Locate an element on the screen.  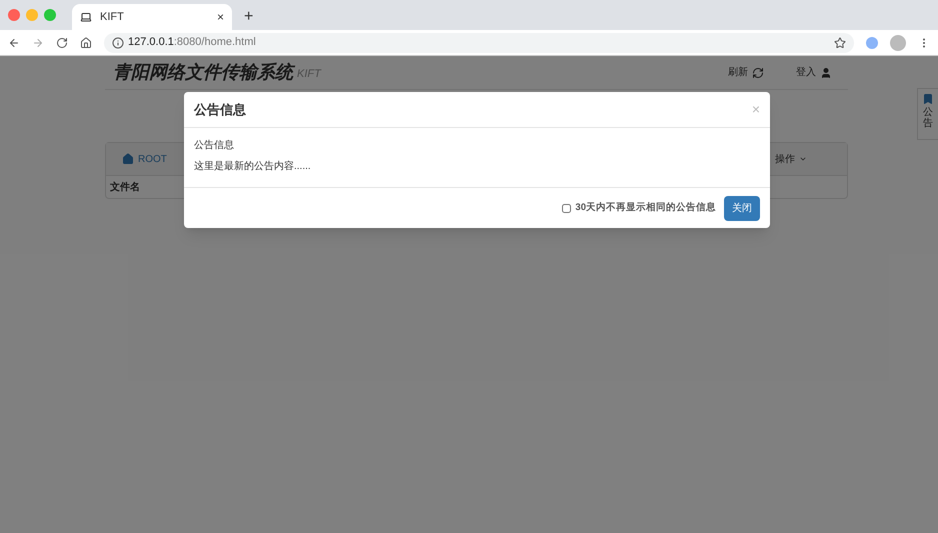
caret-icon is located at coordinates (803, 159).